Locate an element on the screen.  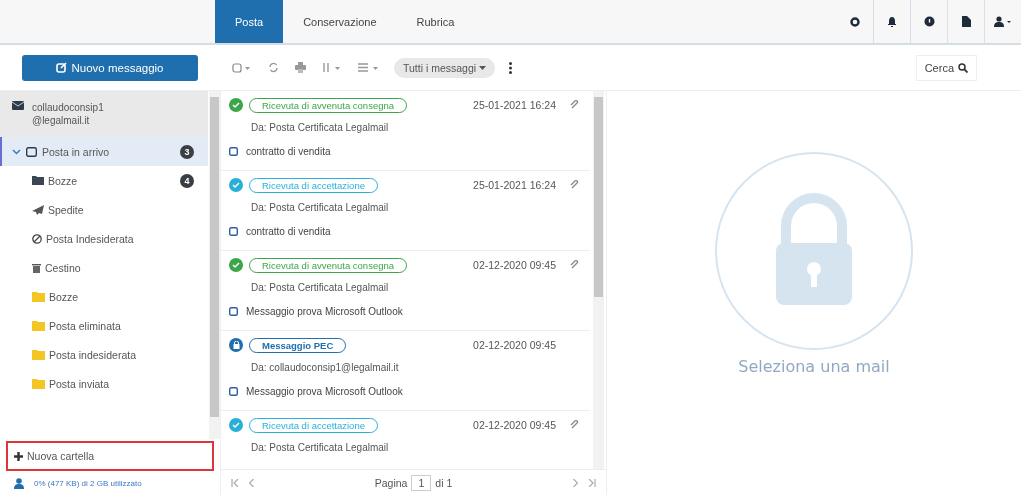
help-icon is located at coordinates (929, 21).